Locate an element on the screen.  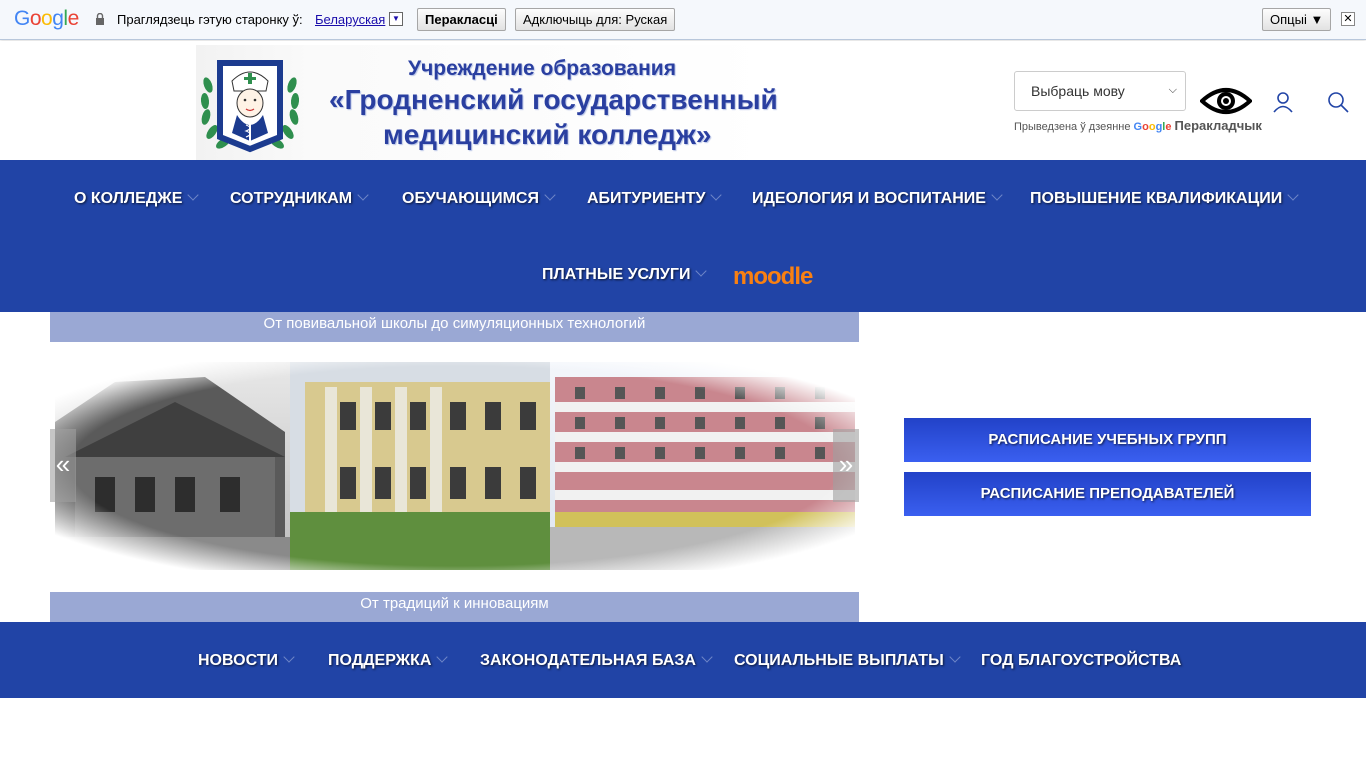
google-logo: Google is located at coordinates (46, 18).